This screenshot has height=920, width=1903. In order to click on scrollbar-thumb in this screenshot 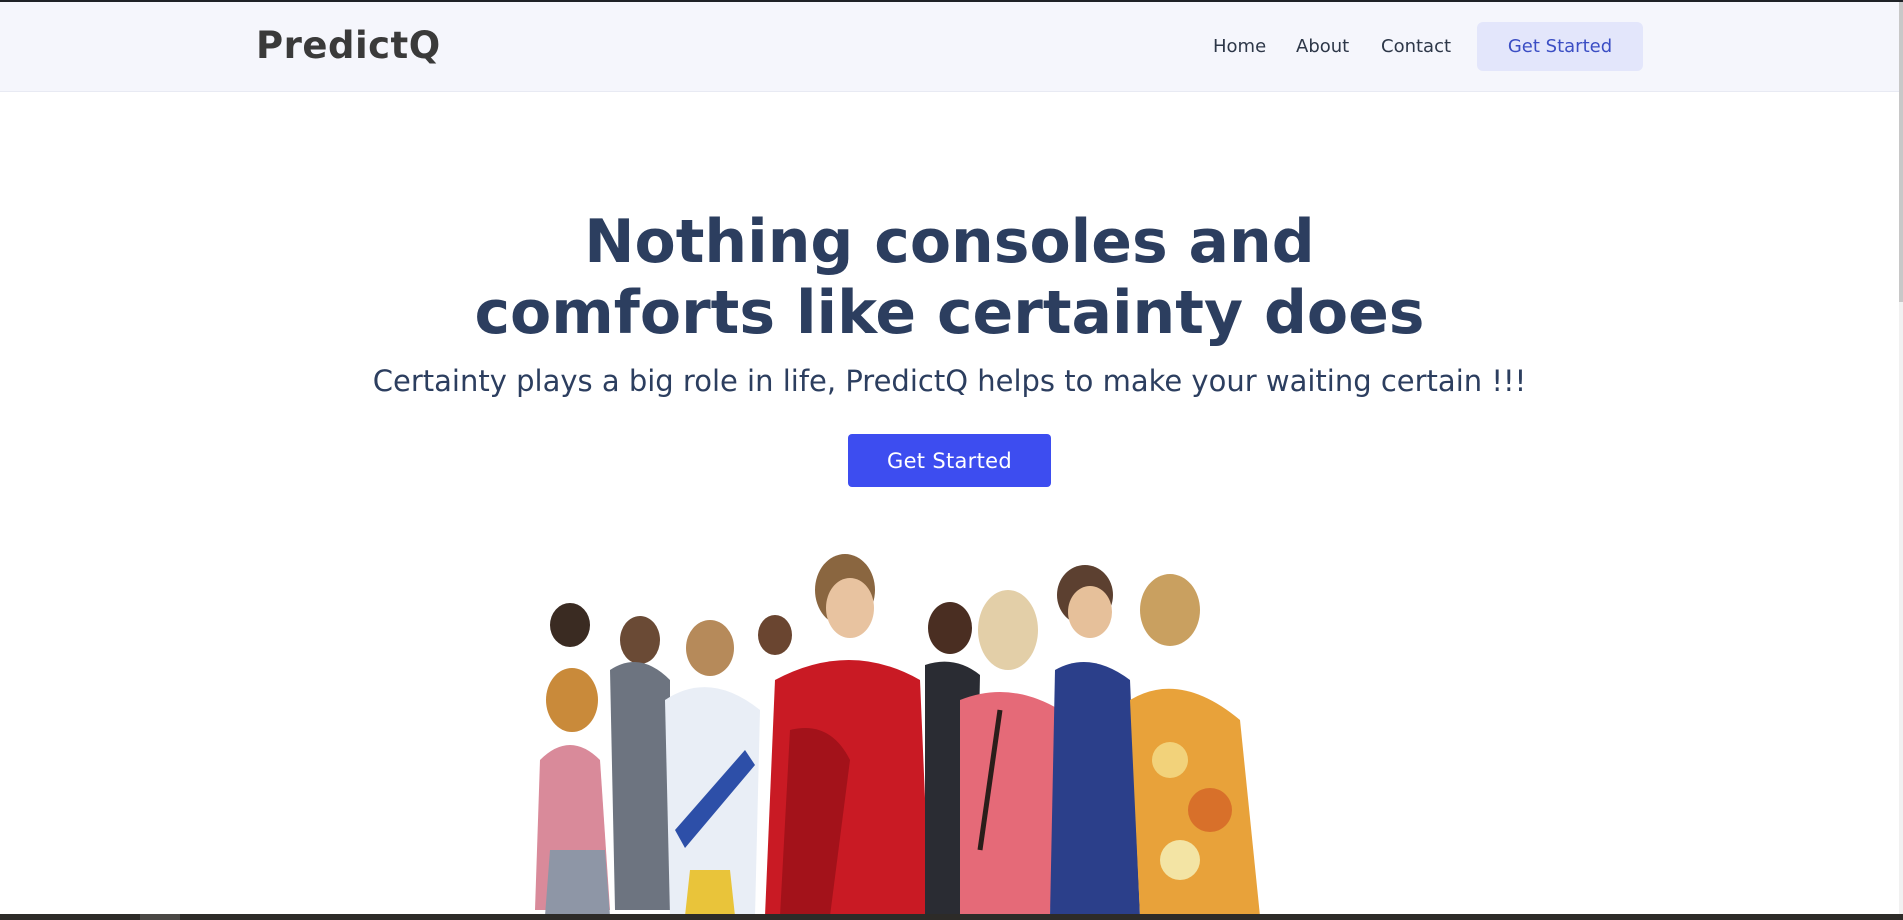, I will do `click(1901, 152)`.